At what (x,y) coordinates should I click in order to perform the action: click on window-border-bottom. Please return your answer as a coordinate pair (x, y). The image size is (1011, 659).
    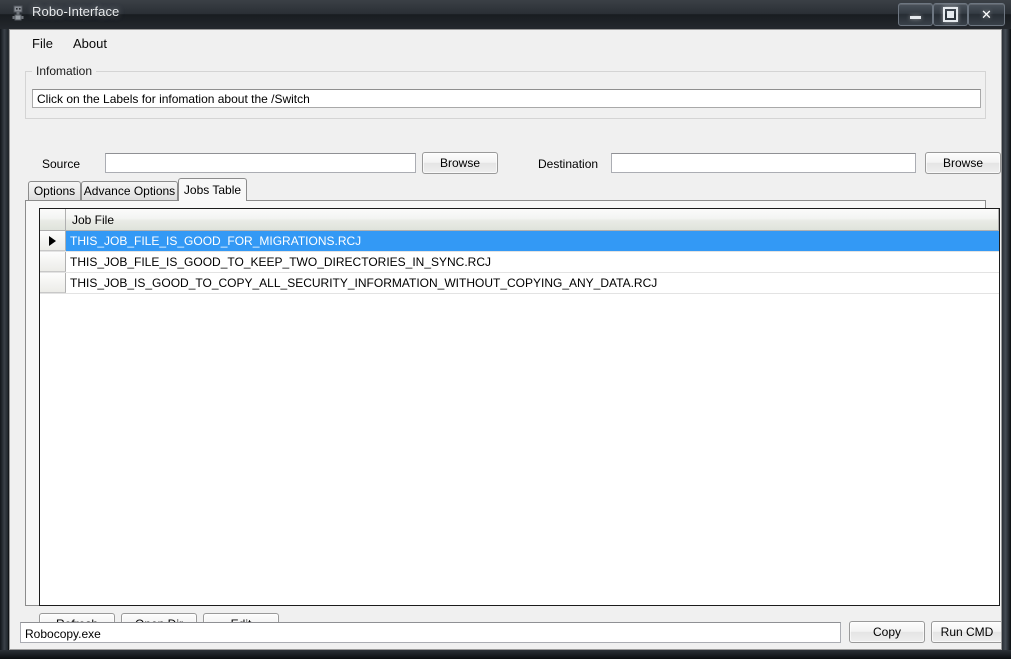
    Looking at the image, I should click on (505, 654).